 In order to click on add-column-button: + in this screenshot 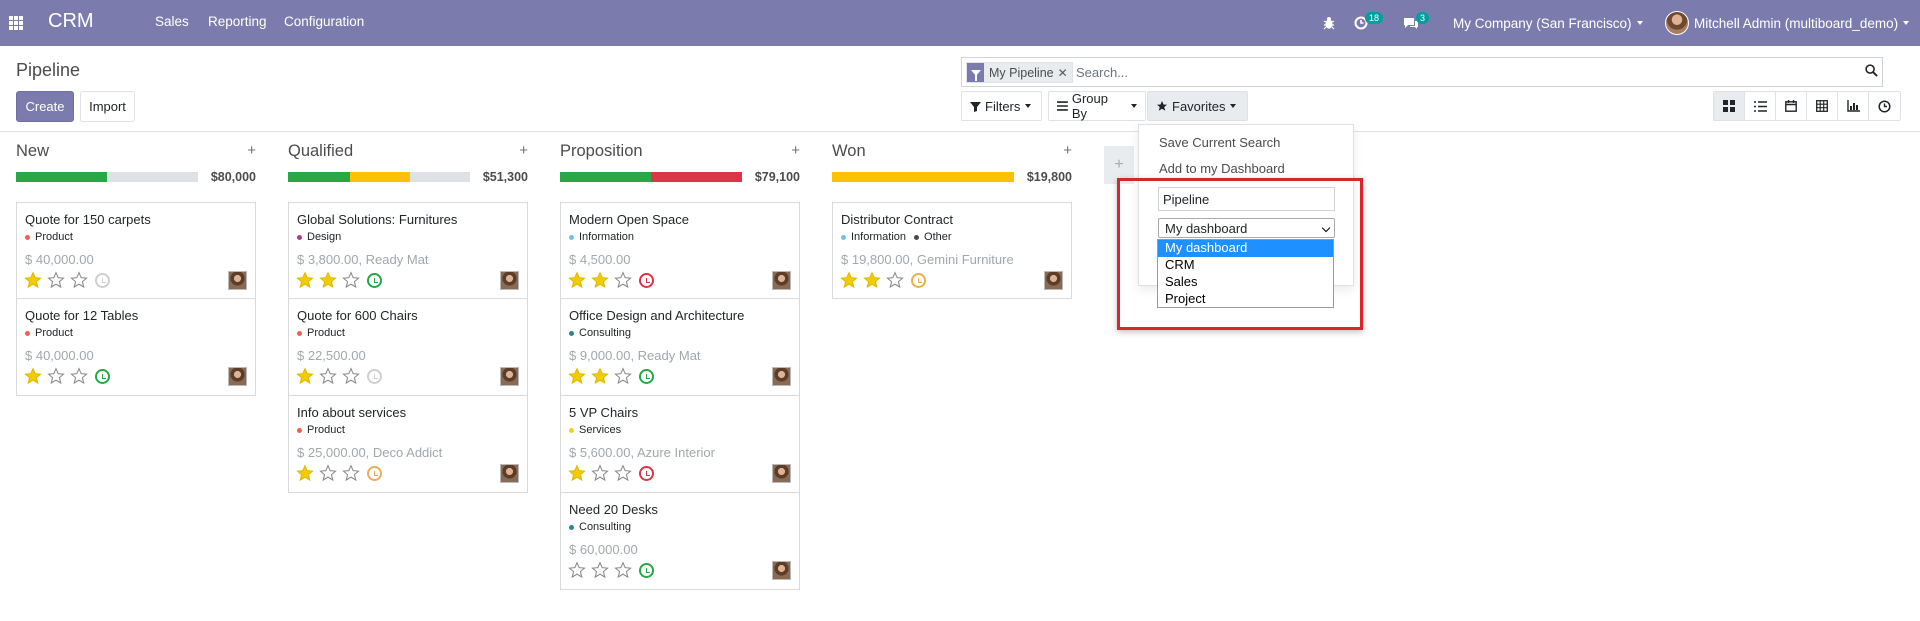, I will do `click(1119, 165)`.